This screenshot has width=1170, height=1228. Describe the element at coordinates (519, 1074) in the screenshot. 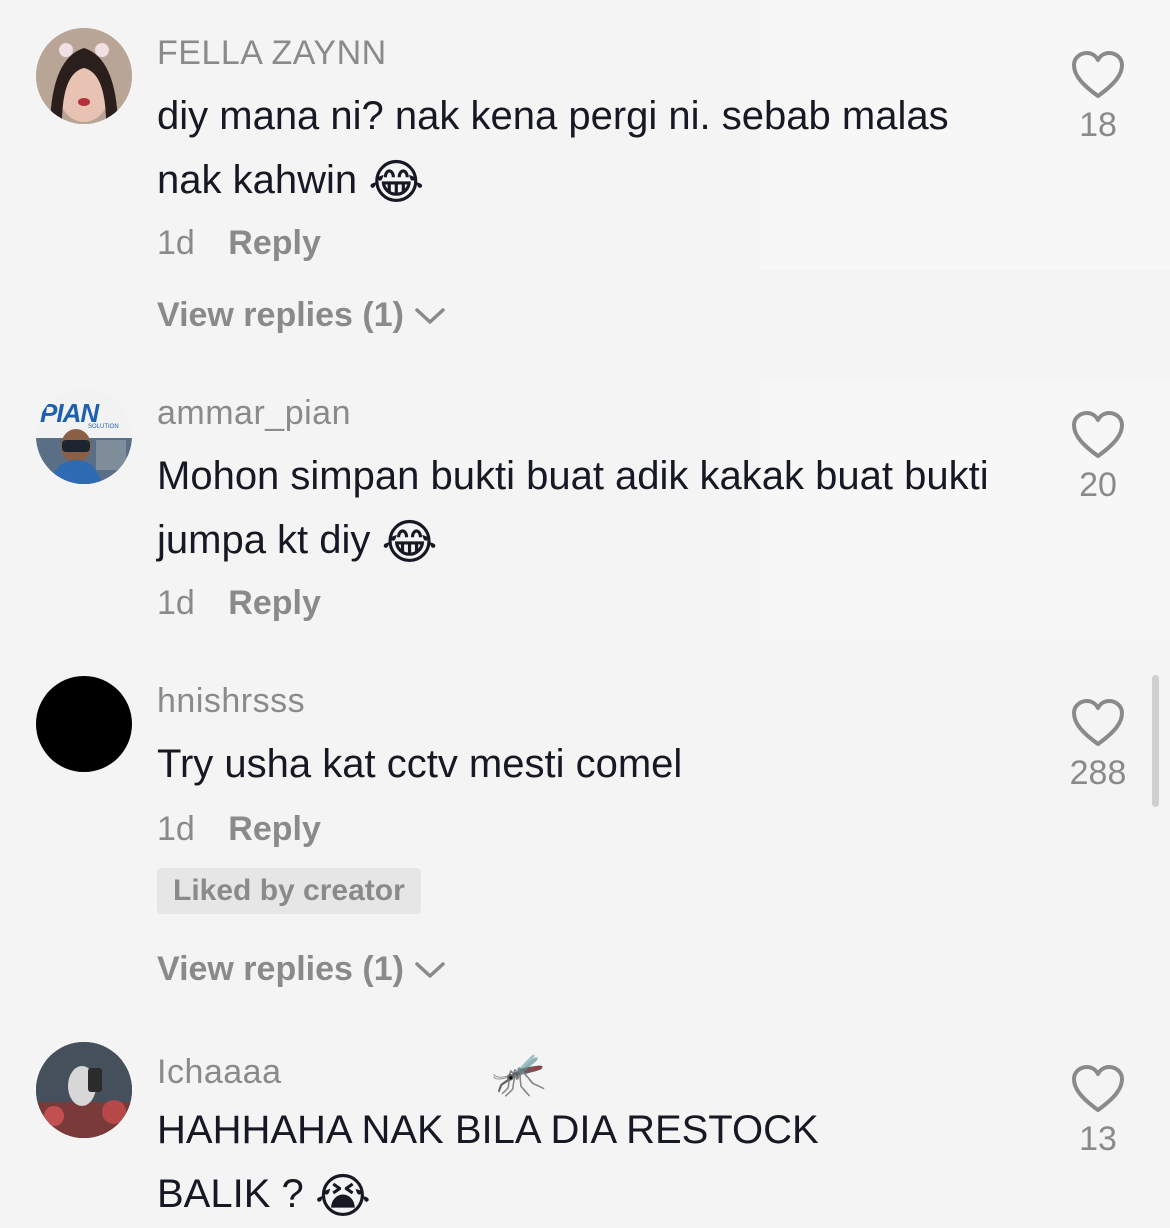

I see `mosquito-emoji: 🦟` at that location.